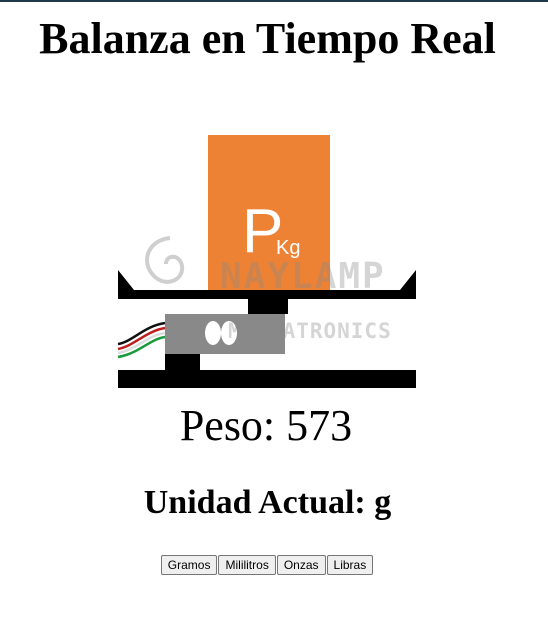 This screenshot has height=621, width=548. I want to click on watermark-swirl-icon, so click(165, 260).